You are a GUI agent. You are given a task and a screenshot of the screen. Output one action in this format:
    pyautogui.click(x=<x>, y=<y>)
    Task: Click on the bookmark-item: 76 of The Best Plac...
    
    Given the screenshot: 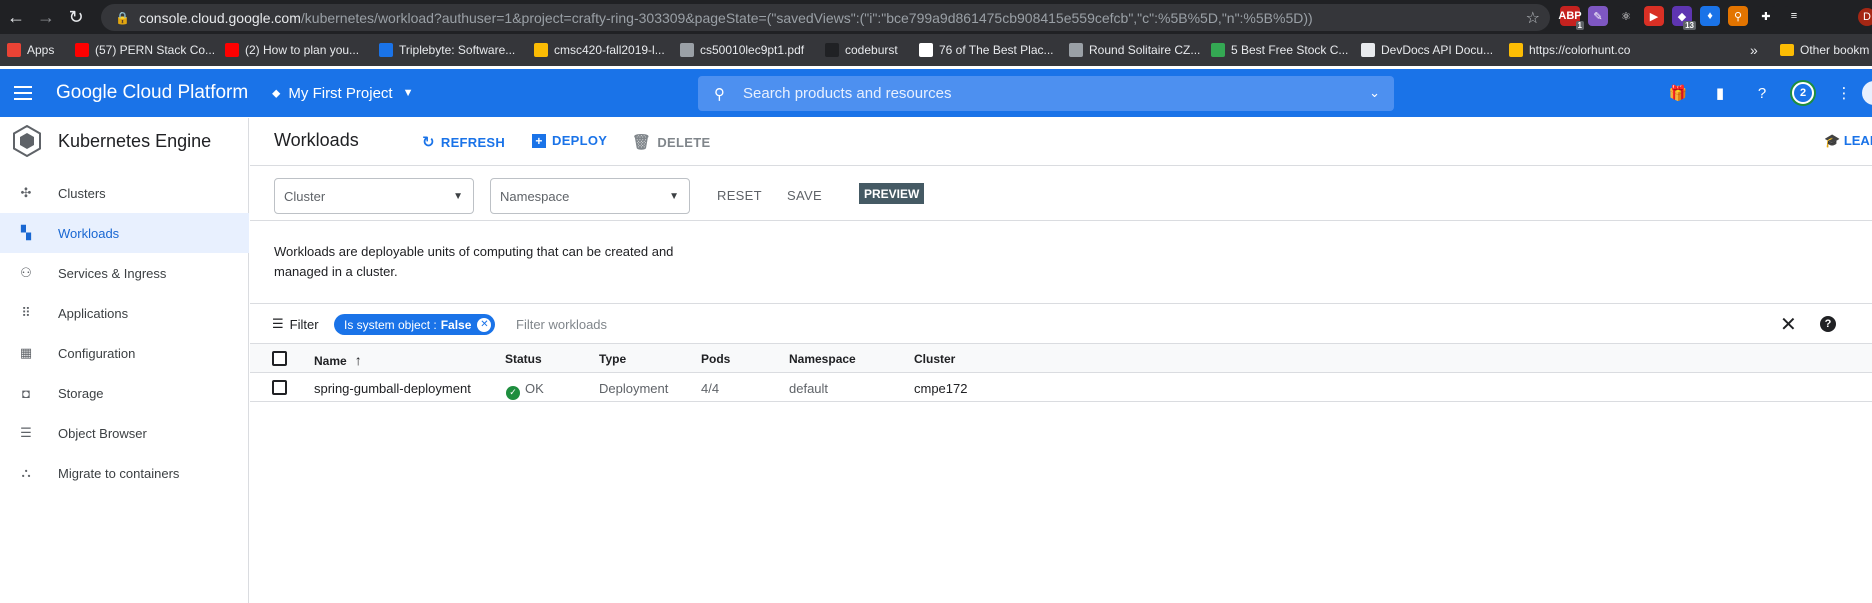 What is the action you would take?
    pyautogui.click(x=986, y=50)
    